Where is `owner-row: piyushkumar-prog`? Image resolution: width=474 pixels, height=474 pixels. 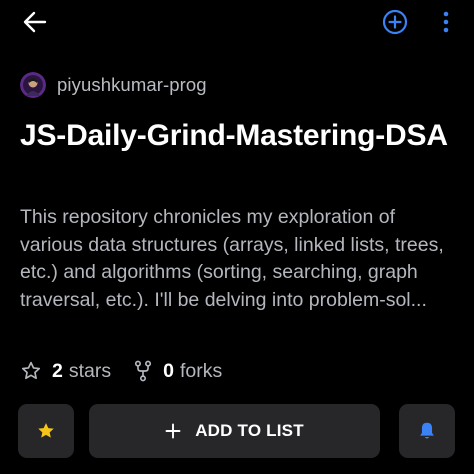 owner-row: piyushkumar-prog is located at coordinates (113, 85).